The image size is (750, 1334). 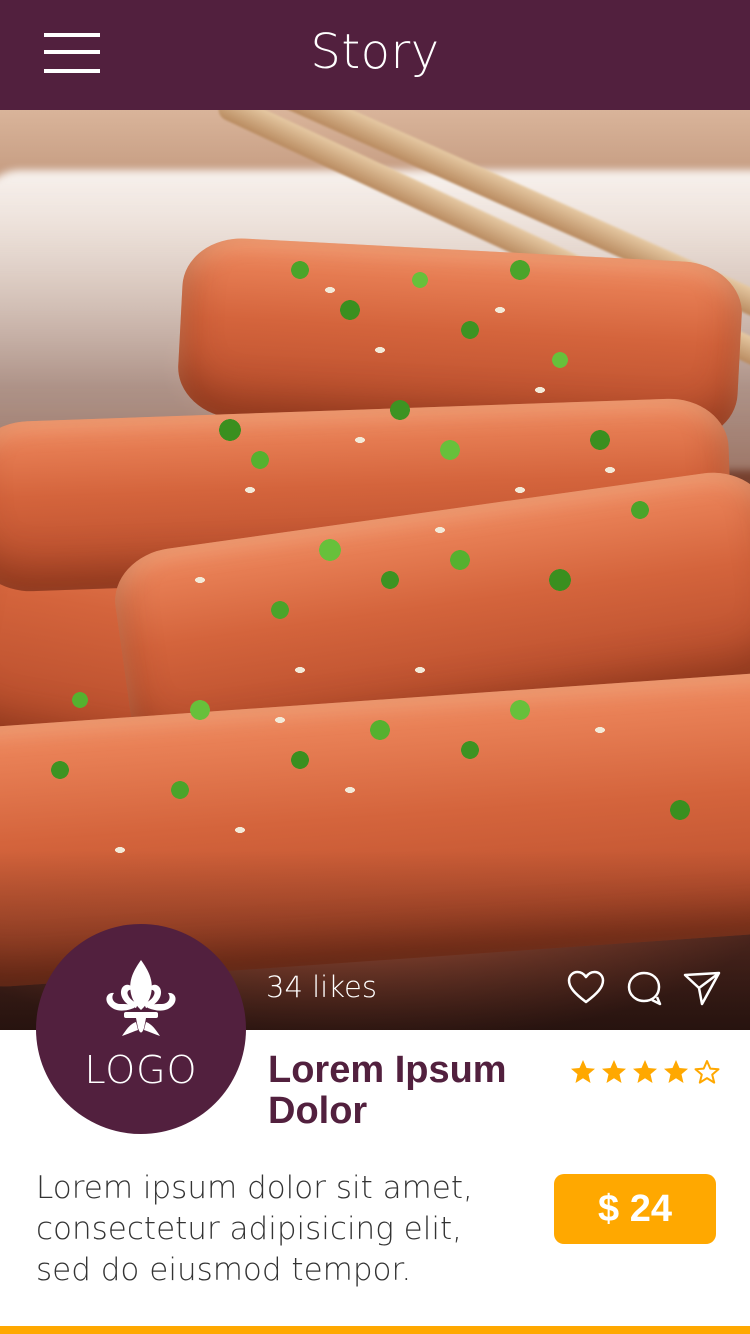 What do you see at coordinates (586, 988) in the screenshot?
I see `heart-icon` at bounding box center [586, 988].